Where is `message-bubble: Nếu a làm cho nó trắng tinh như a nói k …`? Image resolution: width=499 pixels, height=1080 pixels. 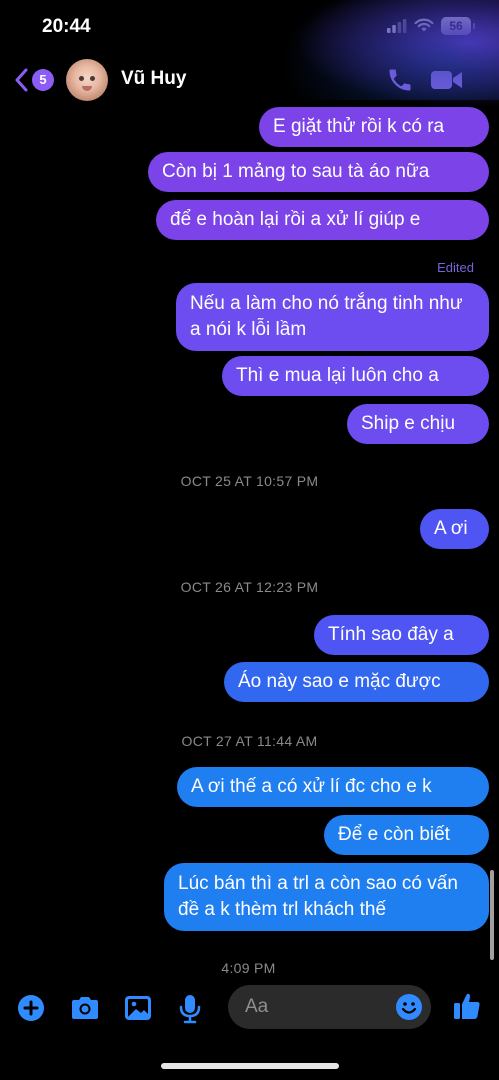
message-bubble: Nếu a làm cho nó trắng tinh như a nói k … is located at coordinates (332, 317).